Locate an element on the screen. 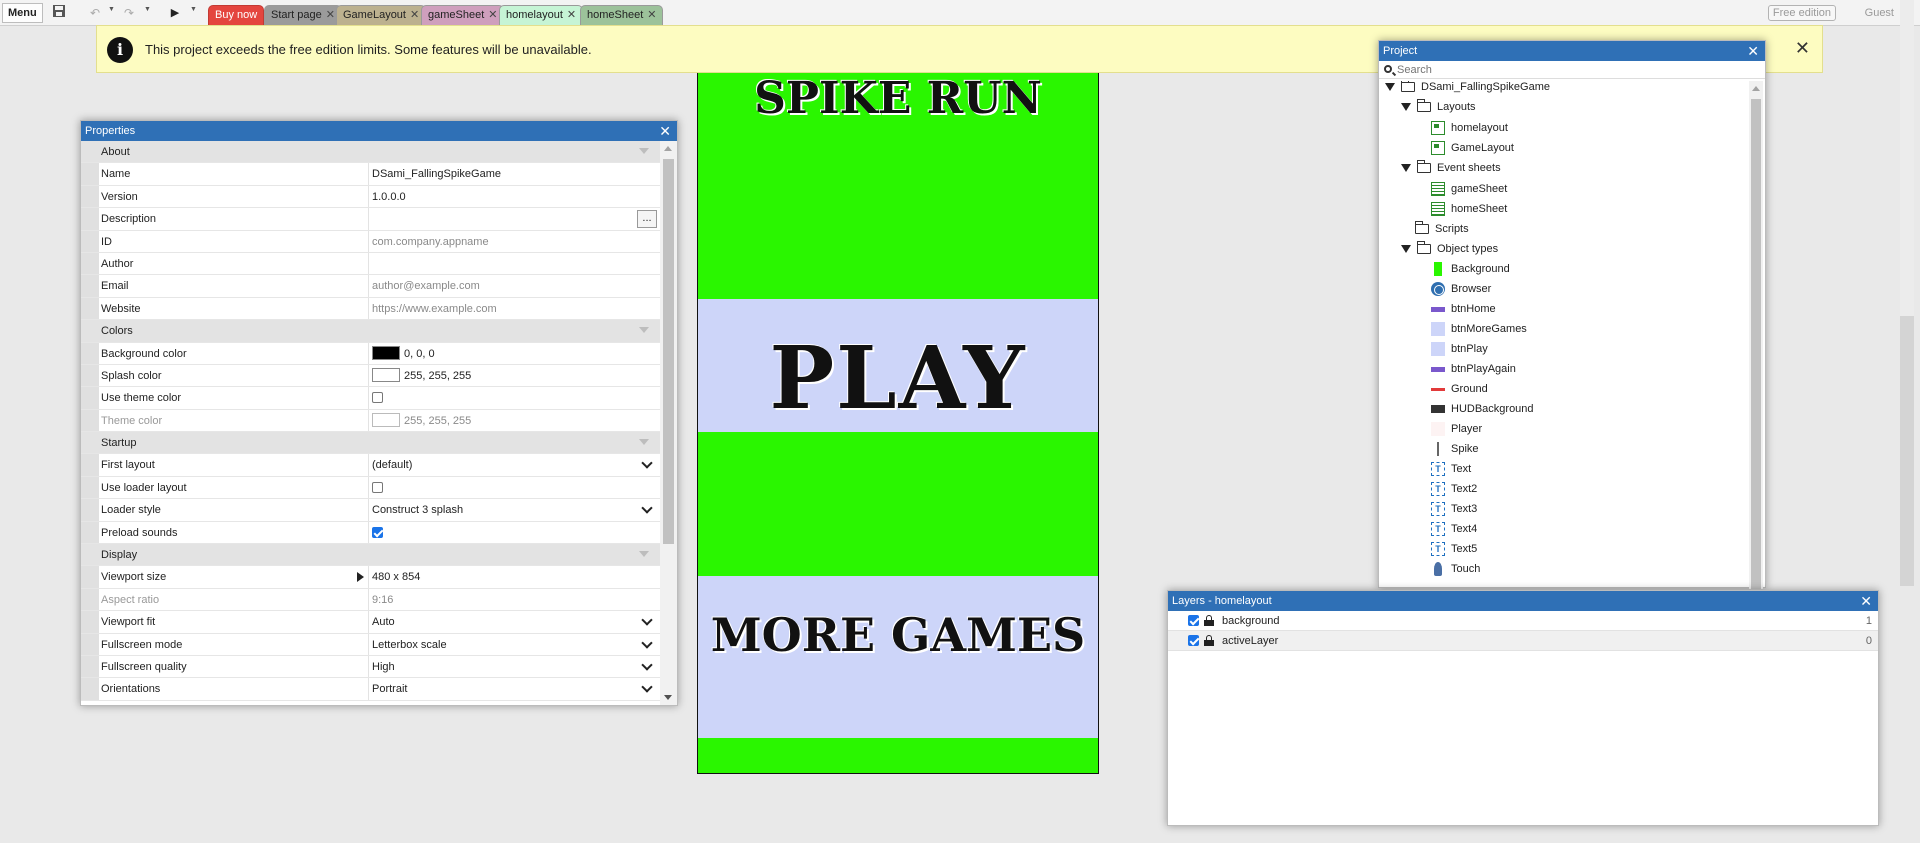  tree-item-homelayout: homelayout is located at coordinates (1469, 128).